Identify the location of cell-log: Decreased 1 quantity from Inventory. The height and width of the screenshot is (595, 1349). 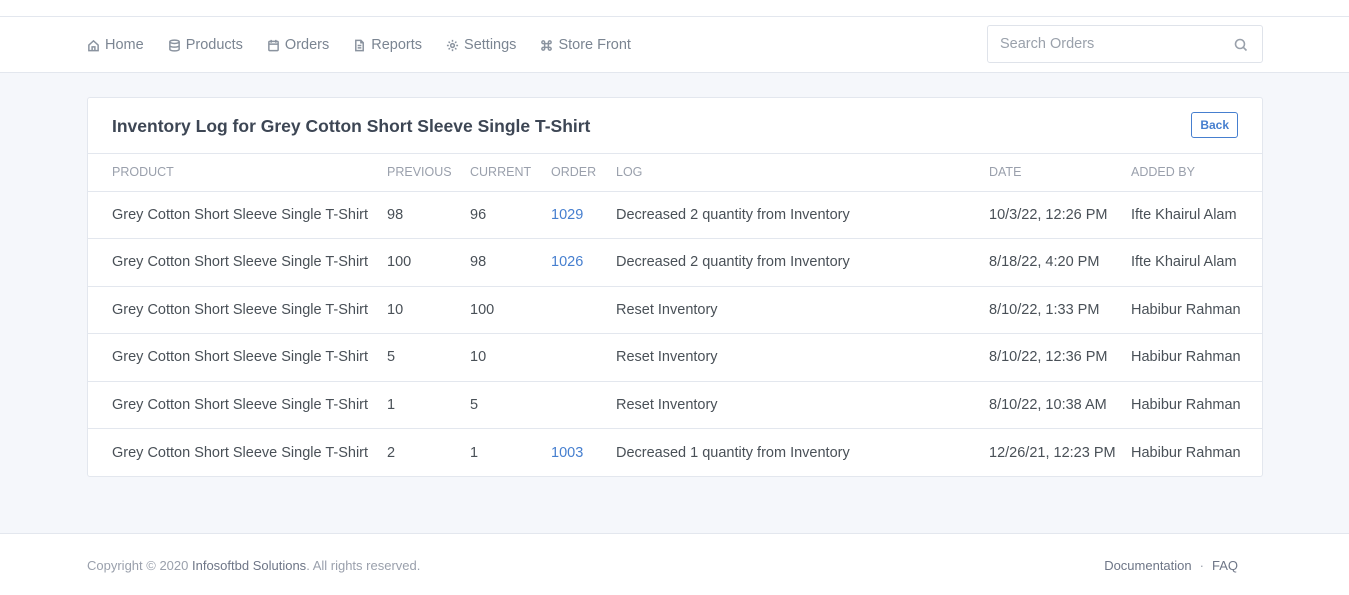
(733, 452).